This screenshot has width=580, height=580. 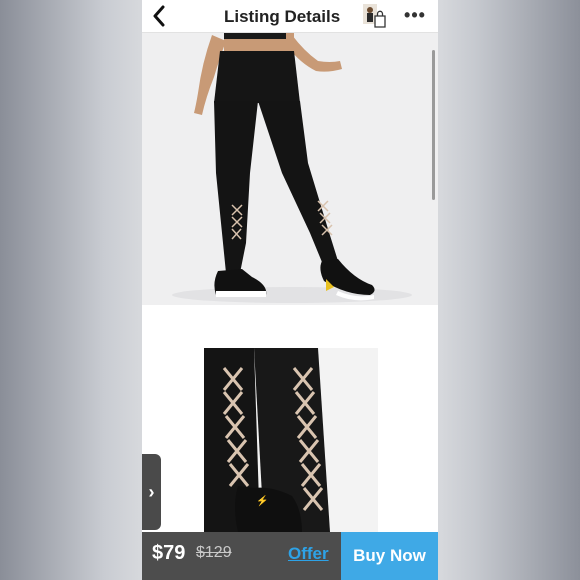 What do you see at coordinates (389, 556) in the screenshot?
I see `buy-now-button: Buy Now` at bounding box center [389, 556].